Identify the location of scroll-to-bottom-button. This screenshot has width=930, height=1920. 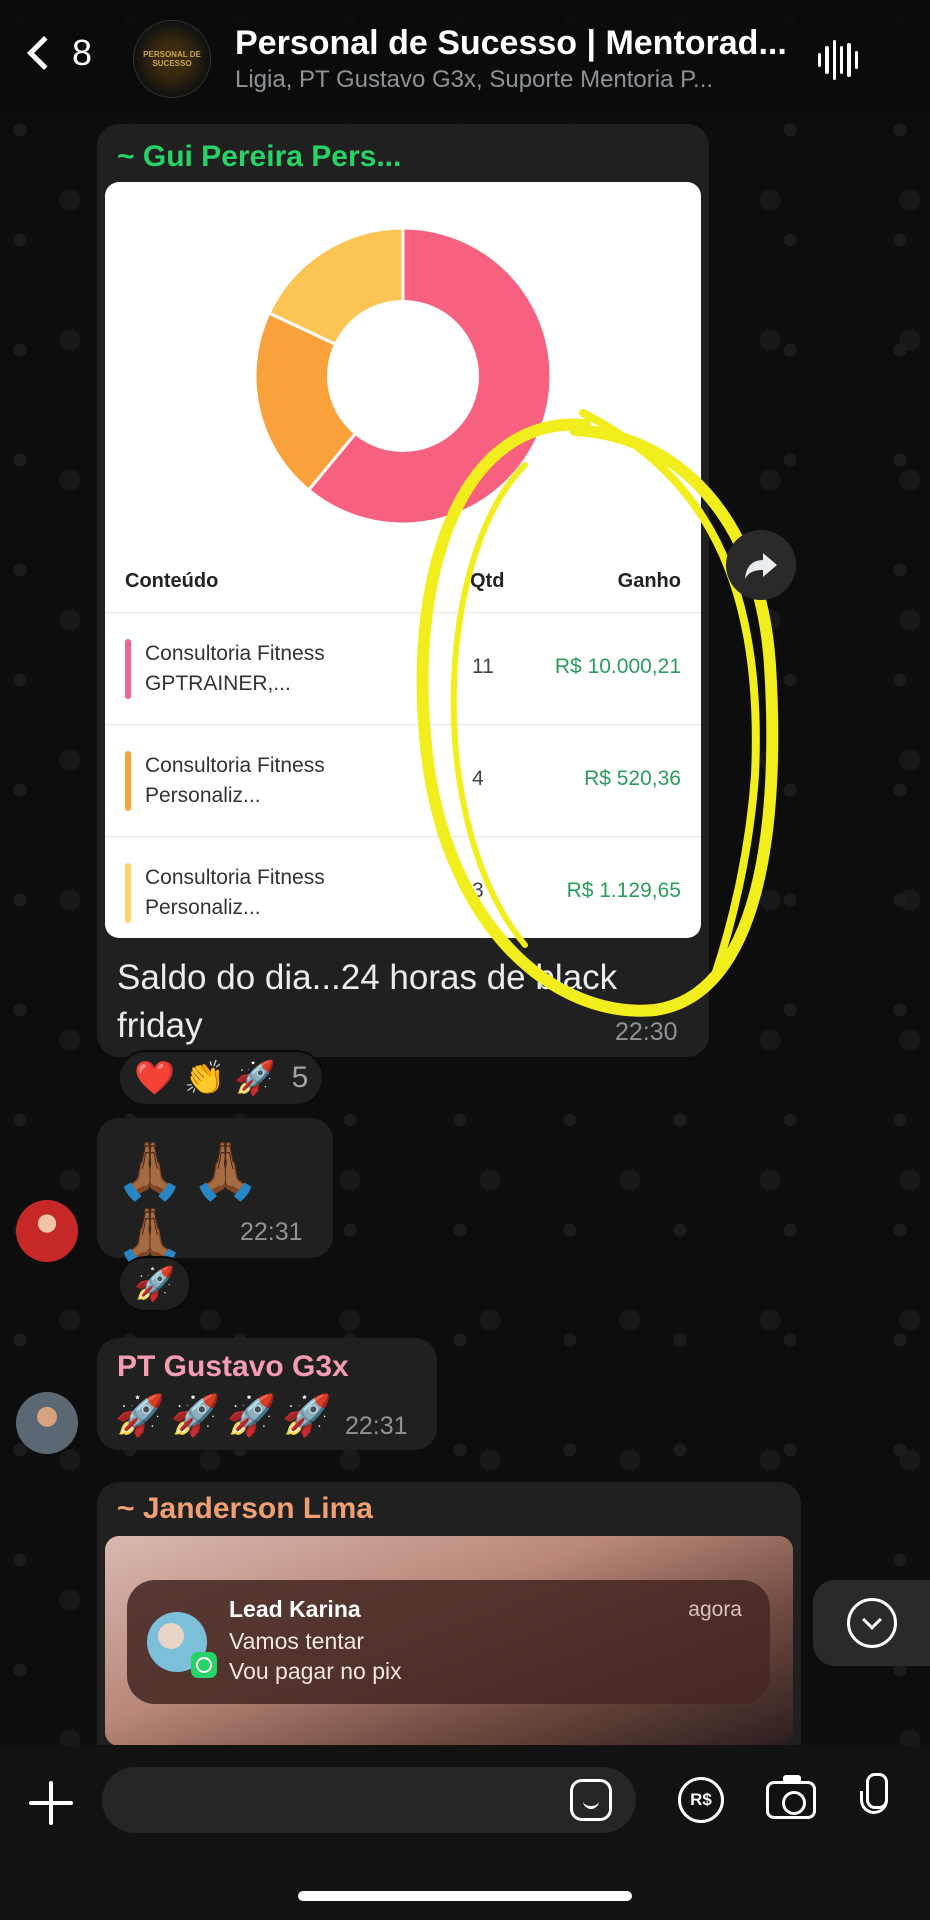
(871, 1623).